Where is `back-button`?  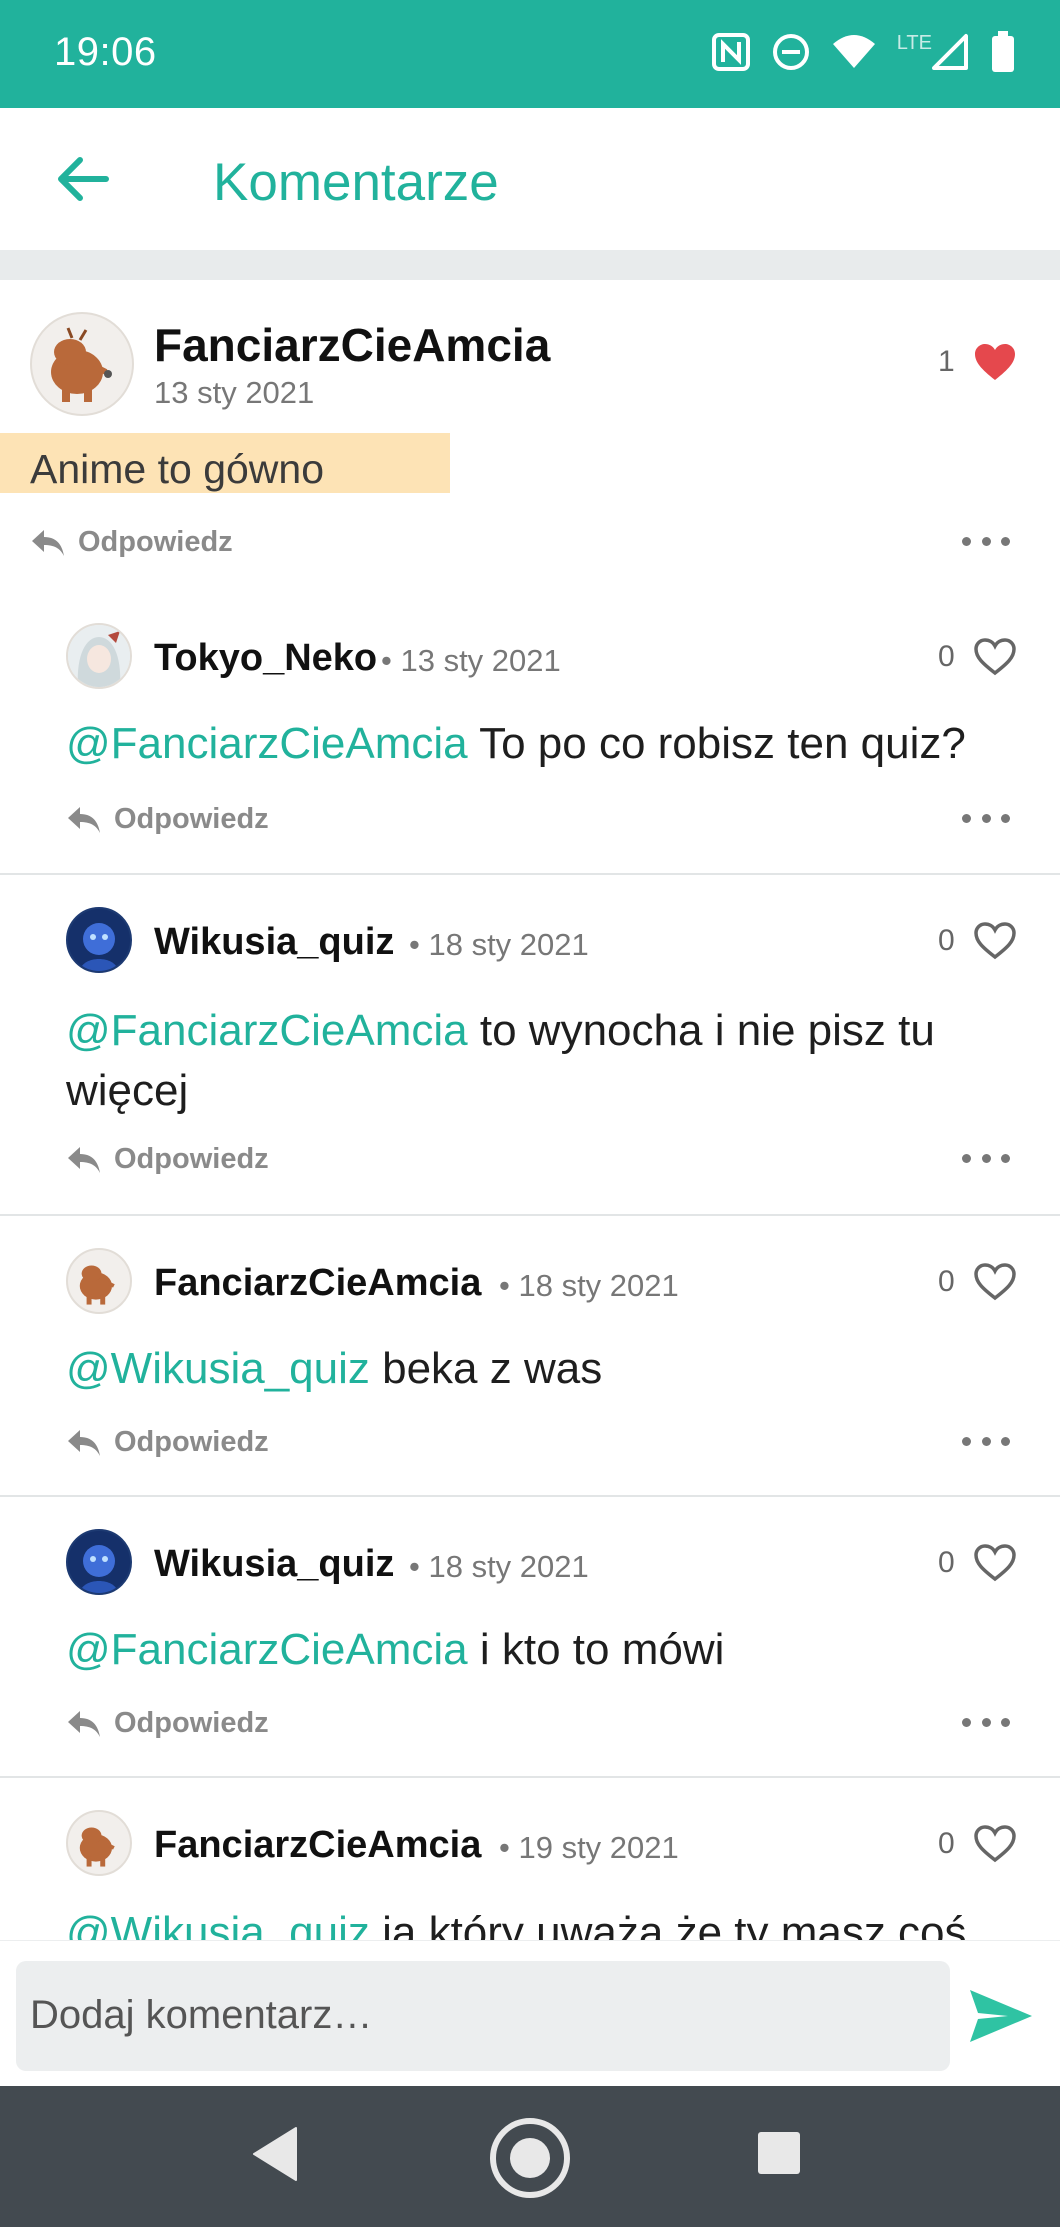
back-button is located at coordinates (83, 179).